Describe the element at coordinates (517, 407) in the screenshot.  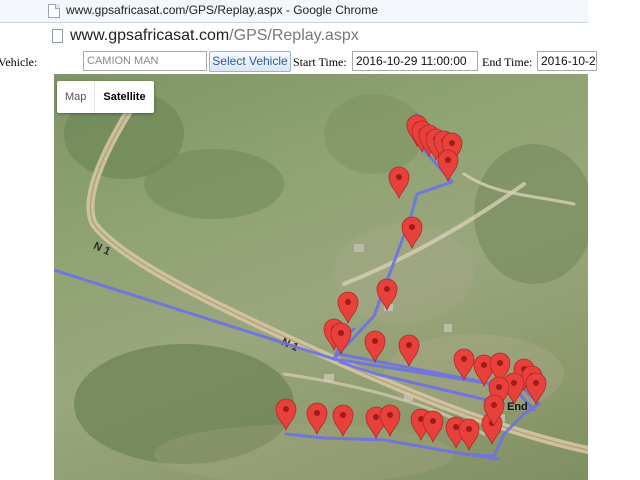
I see `route-end-label: End` at that location.